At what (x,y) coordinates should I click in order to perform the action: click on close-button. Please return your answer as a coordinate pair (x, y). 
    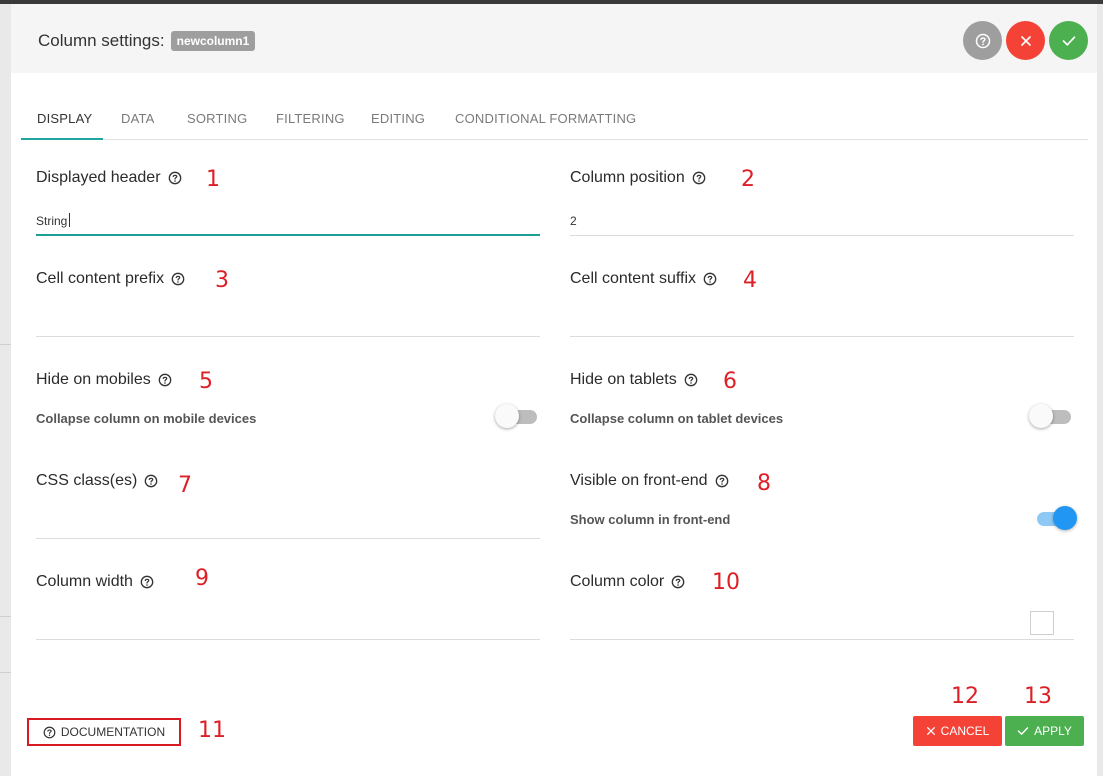
    Looking at the image, I should click on (1025, 40).